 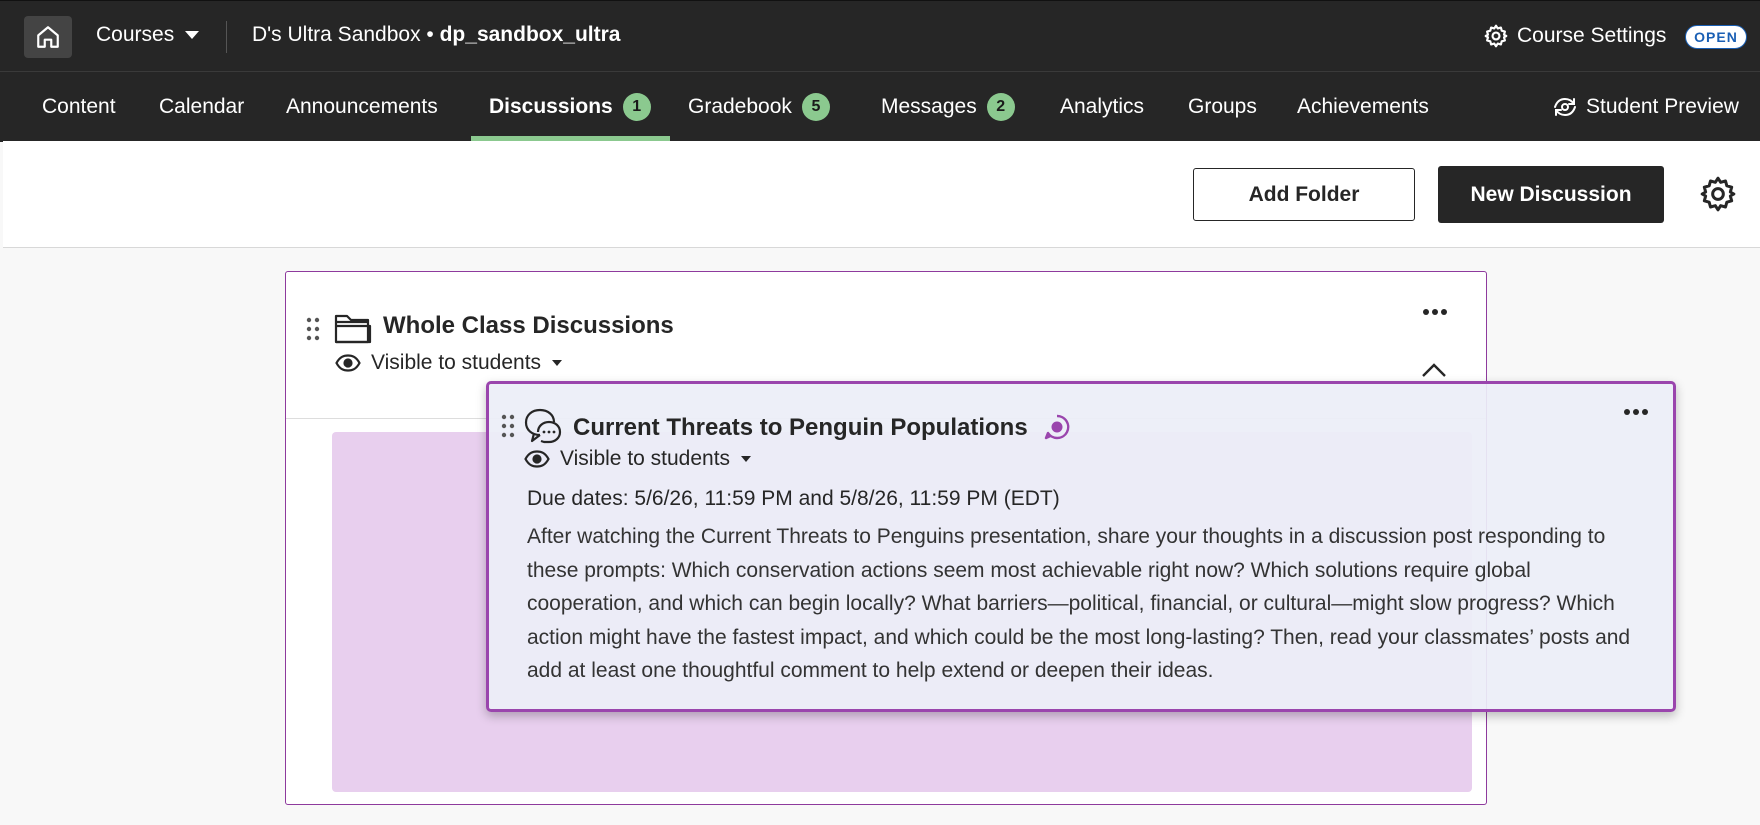 I want to click on tab-label: Content, so click(x=79, y=106).